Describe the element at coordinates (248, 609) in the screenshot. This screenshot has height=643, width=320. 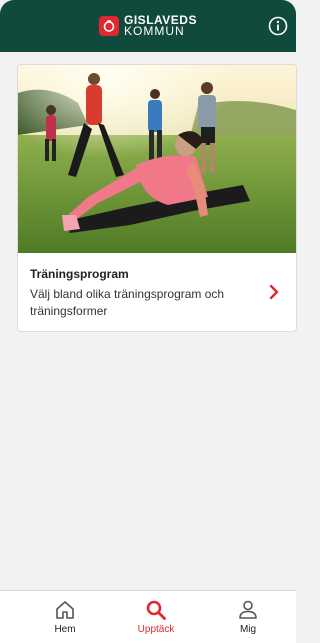
I see `person-icon` at that location.